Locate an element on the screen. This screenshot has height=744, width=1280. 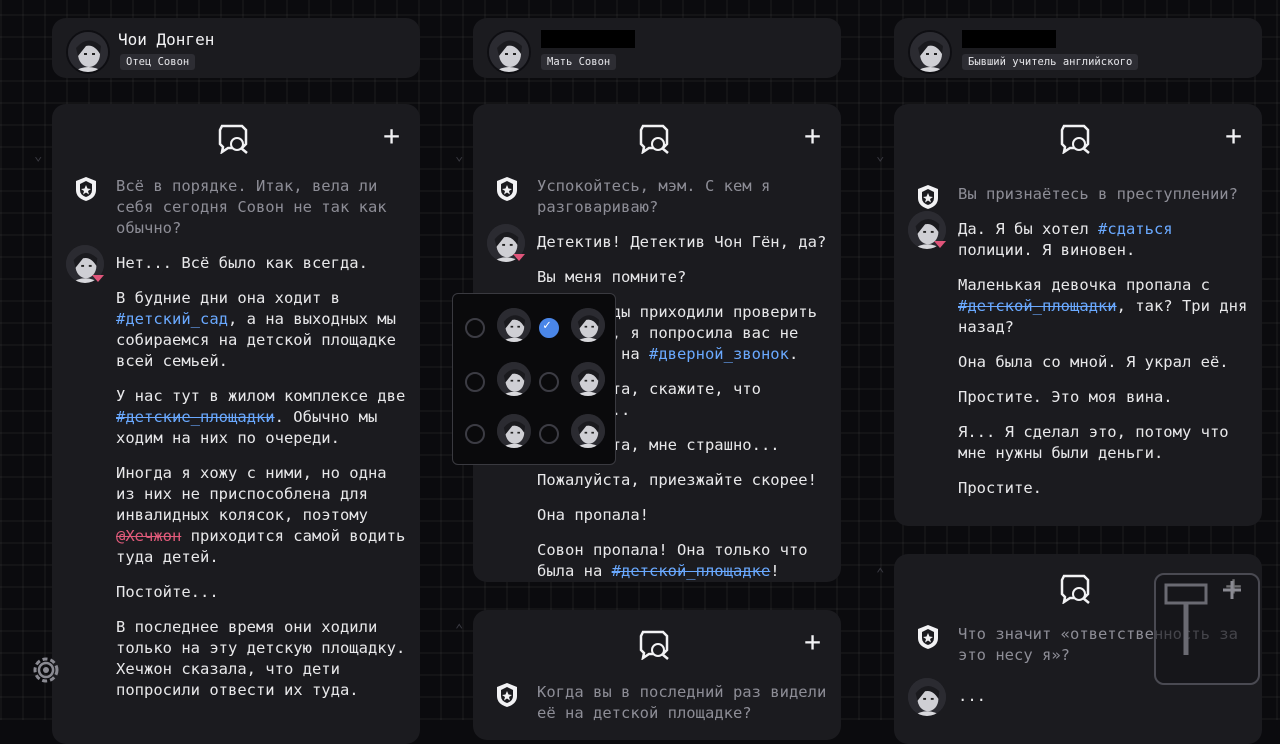
avatar-picker-popup is located at coordinates (534, 379).